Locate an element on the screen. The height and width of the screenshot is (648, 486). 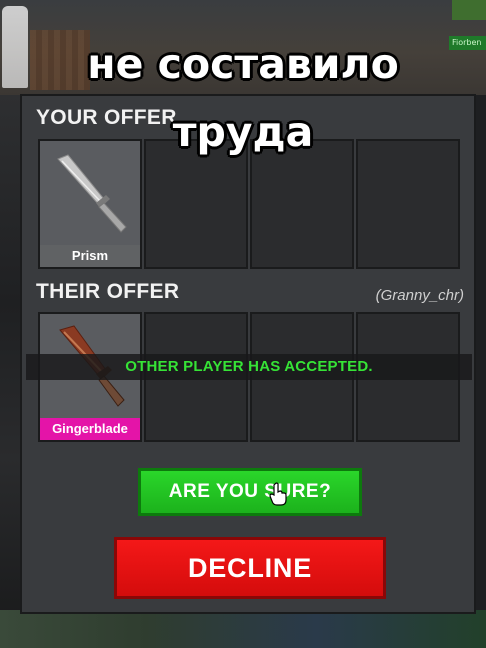
caption-line-1: не составило is located at coordinates (243, 64).